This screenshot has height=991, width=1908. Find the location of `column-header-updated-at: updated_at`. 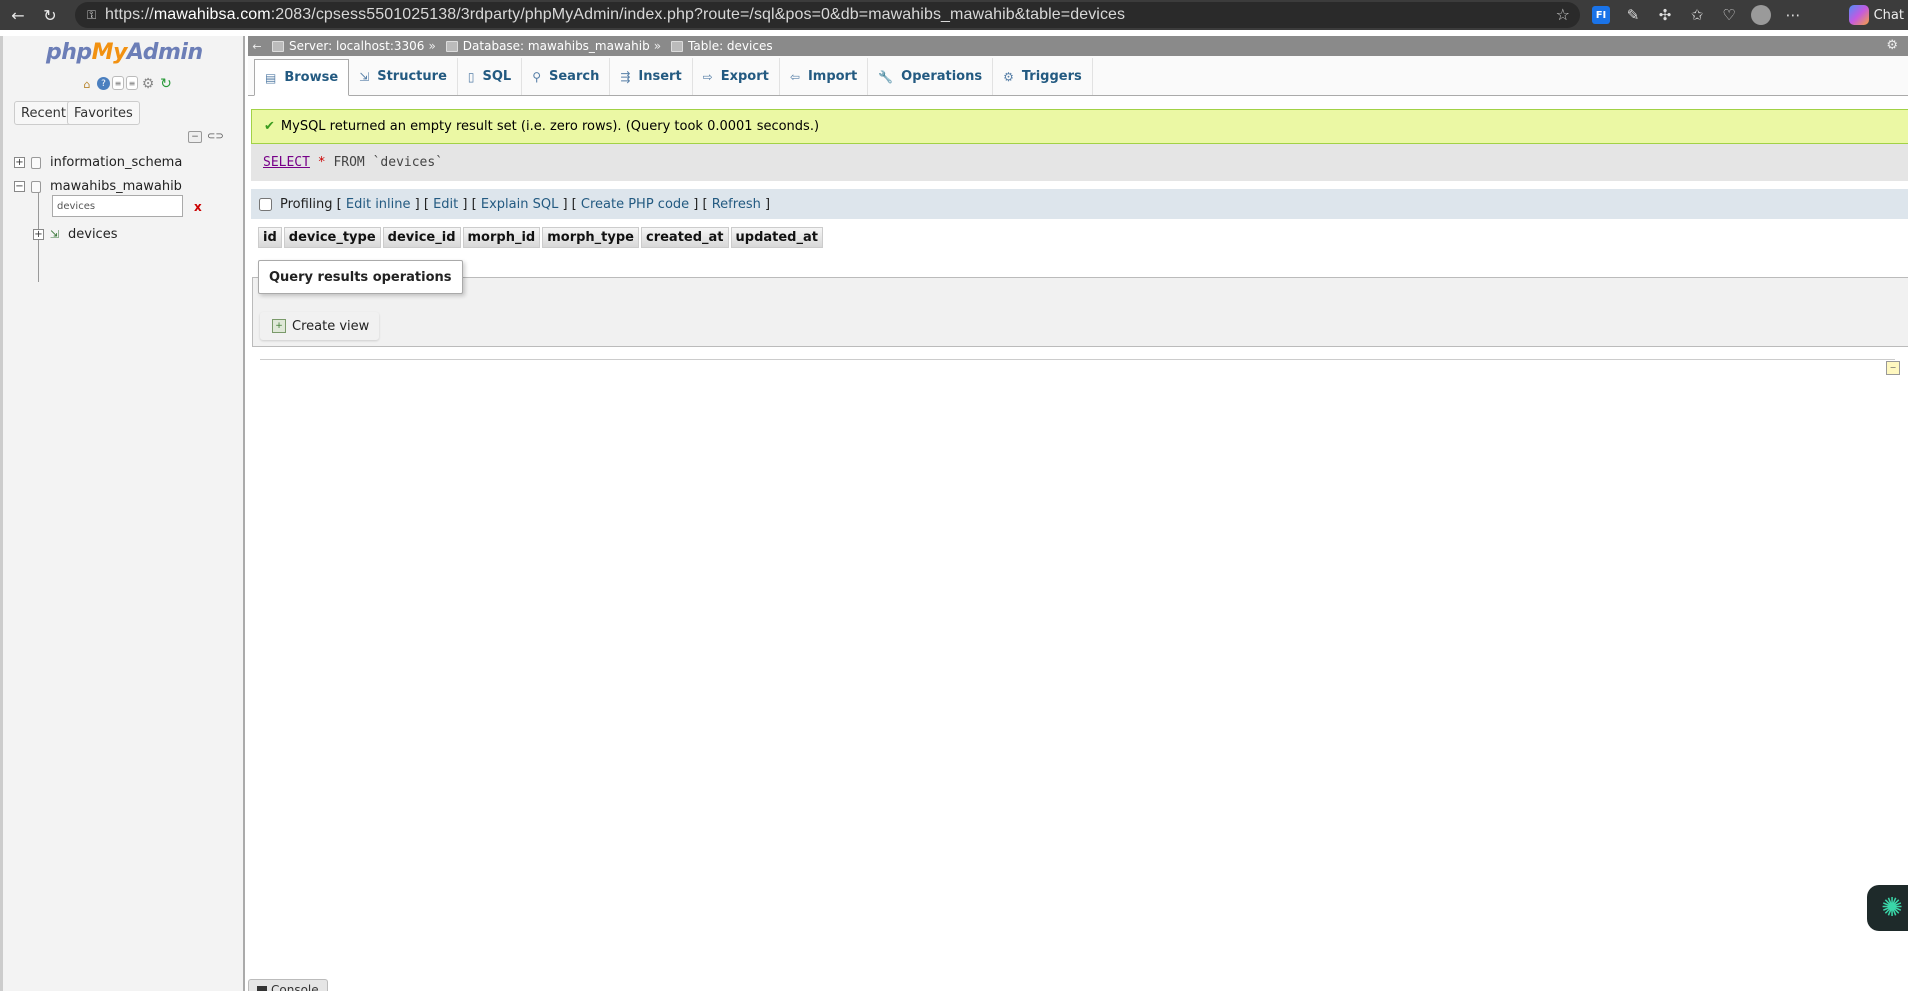

column-header-updated-at: updated_at is located at coordinates (776, 237).